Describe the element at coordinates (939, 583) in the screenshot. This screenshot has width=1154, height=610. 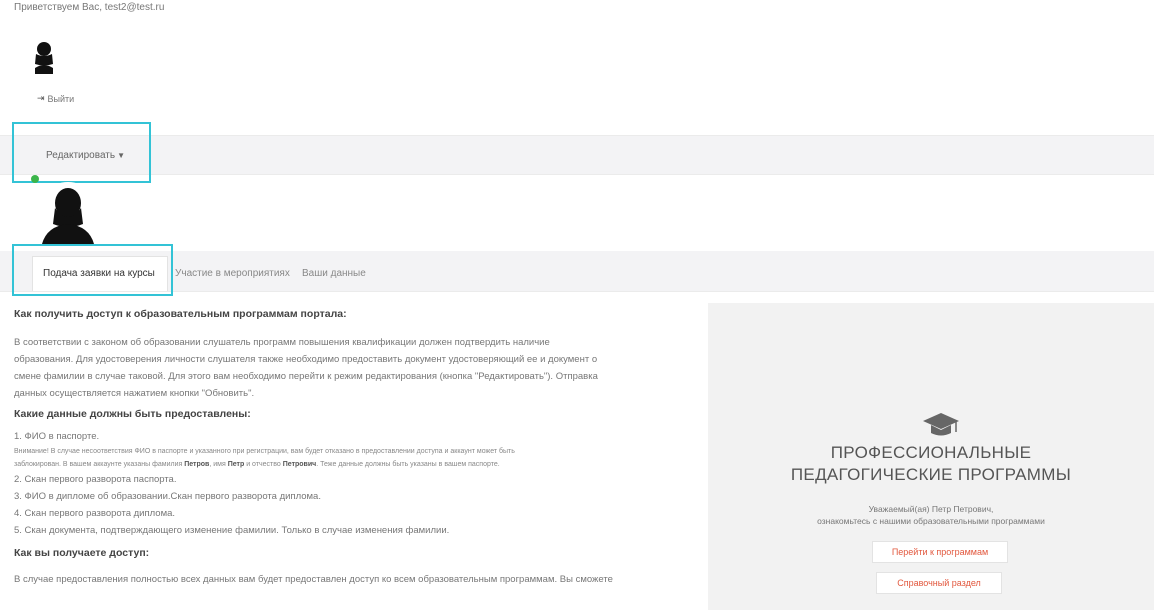
I see `reference-section-button: Справочный раздел` at that location.